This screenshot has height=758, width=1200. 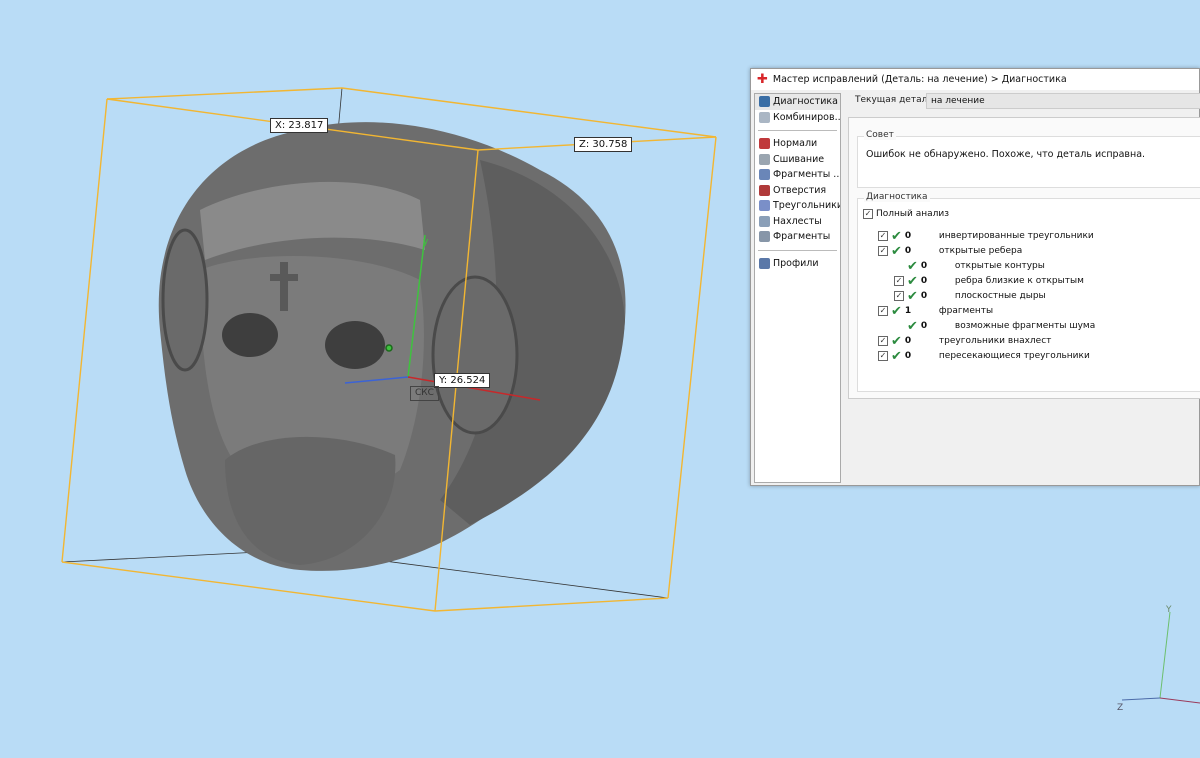 I want to click on nav-item-label: Нахлесты, so click(x=797, y=221).